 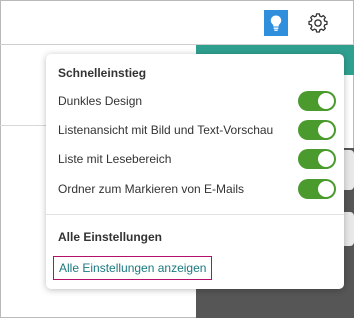 I want to click on toggle-row-mark-folders: Ordner zum Markieren von E-Mails, so click(x=197, y=189).